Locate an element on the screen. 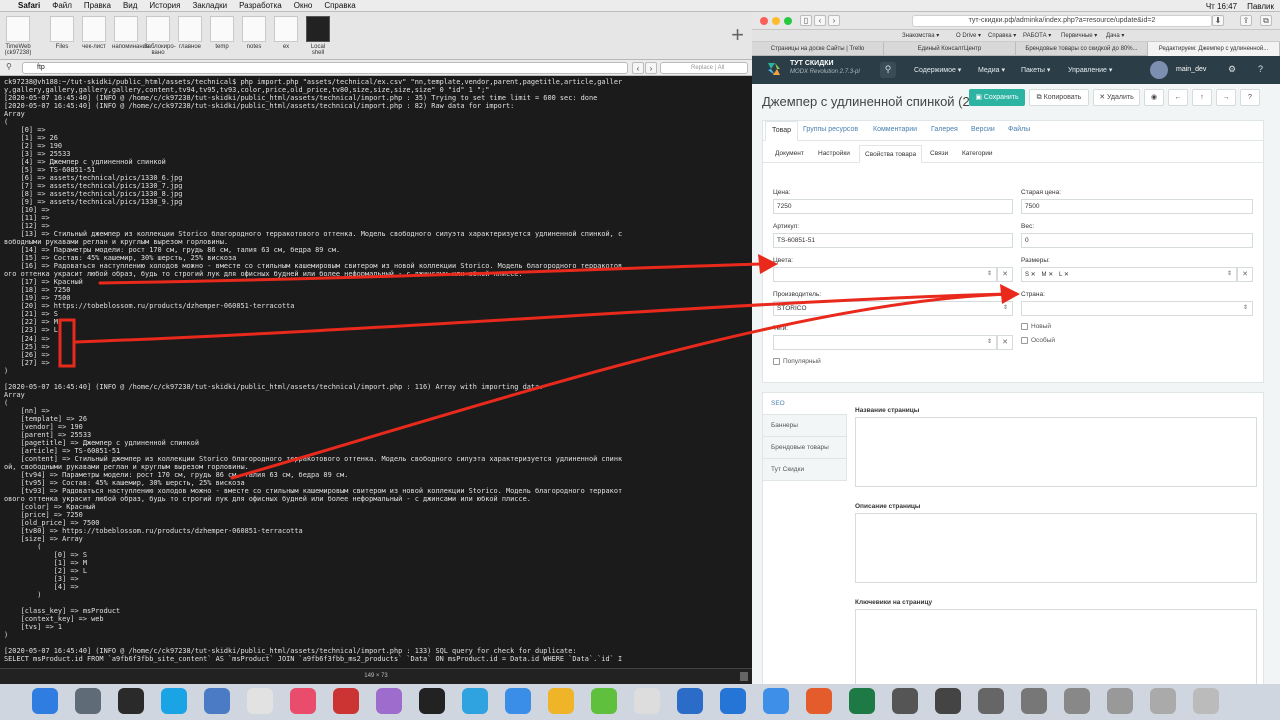 The image size is (1280, 720). tab-comments: Комментарии is located at coordinates (895, 129).